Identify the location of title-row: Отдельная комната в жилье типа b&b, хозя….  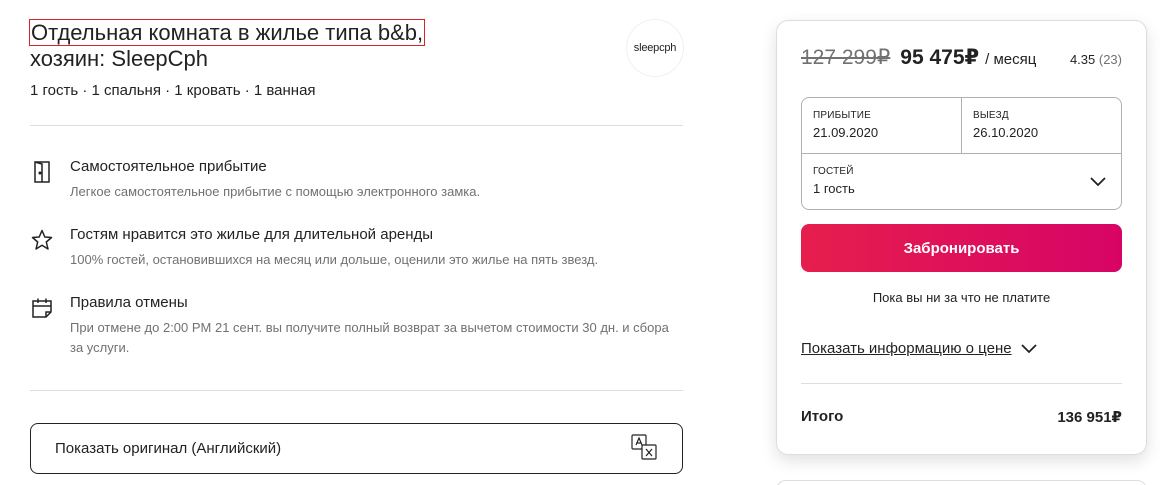
(355, 47).